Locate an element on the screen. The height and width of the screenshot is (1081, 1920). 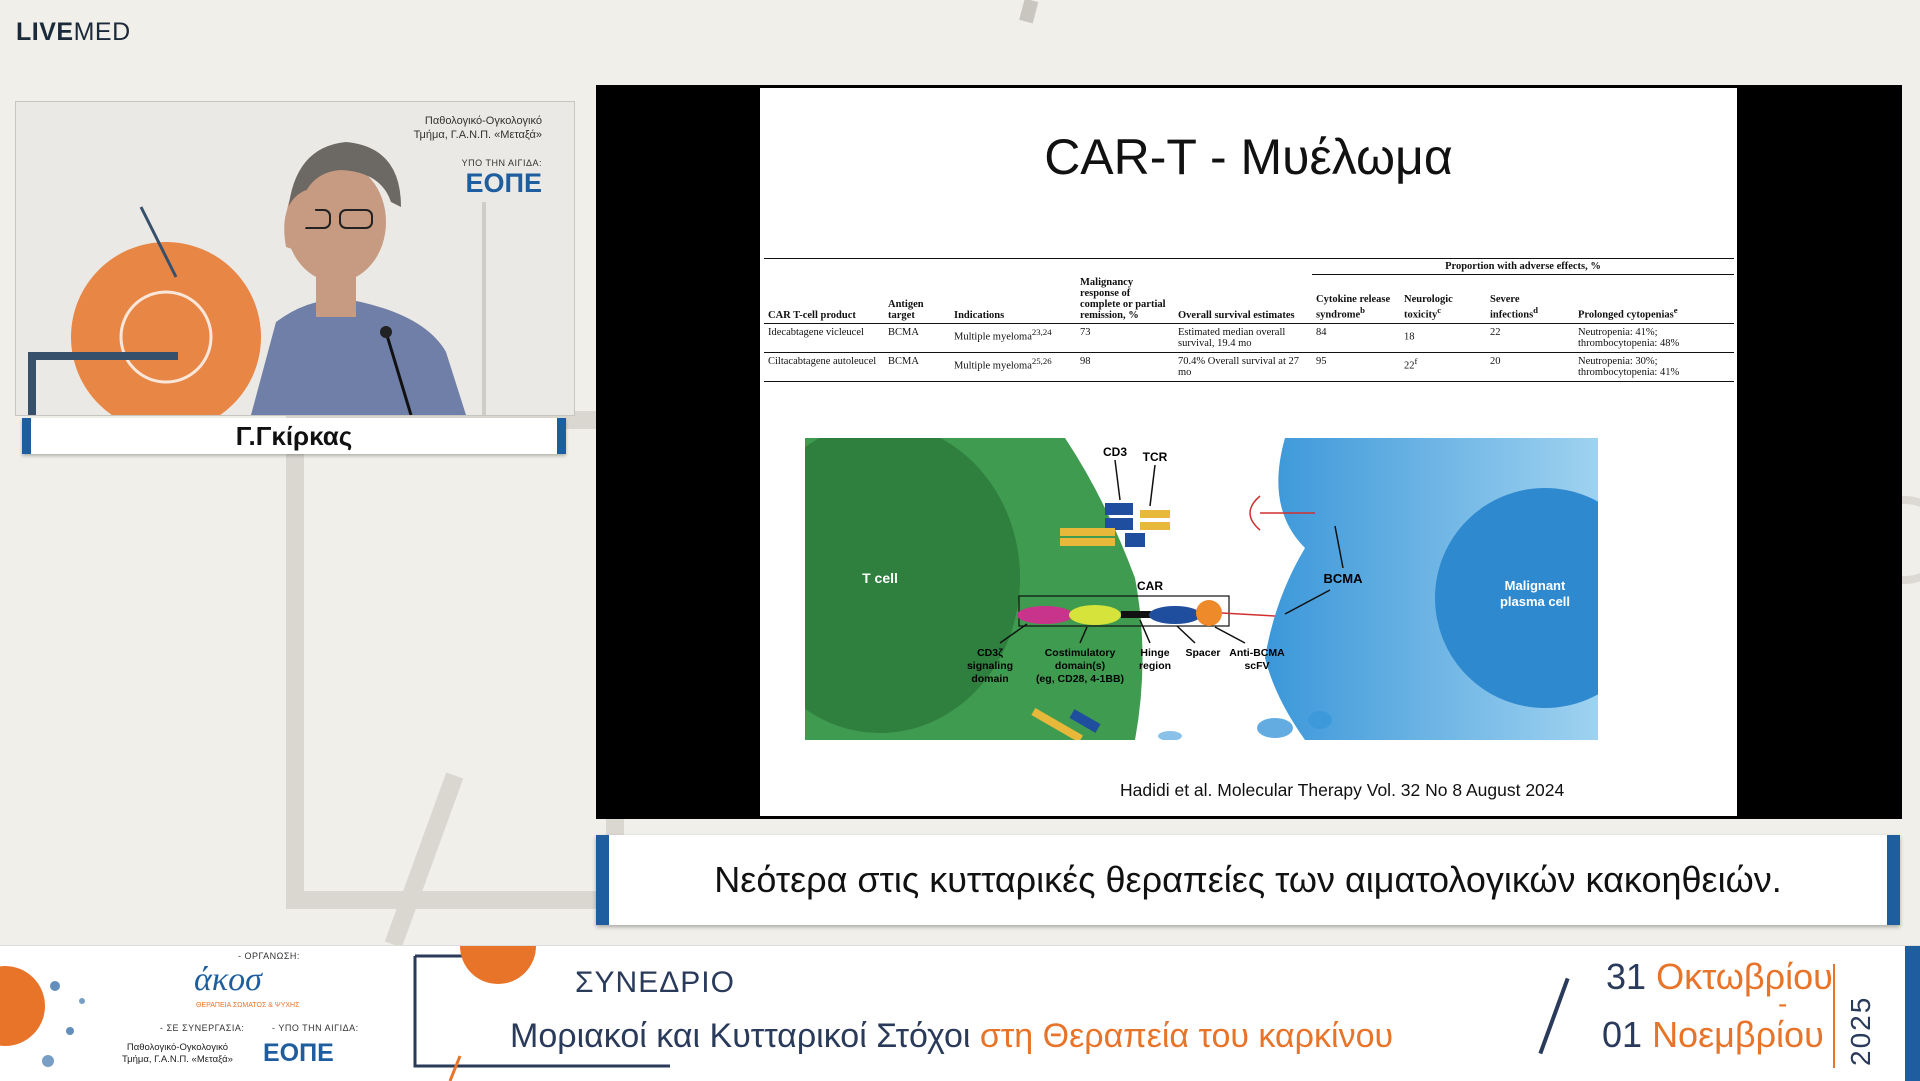
orange-splash-decoration is located at coordinates (42, 1016).